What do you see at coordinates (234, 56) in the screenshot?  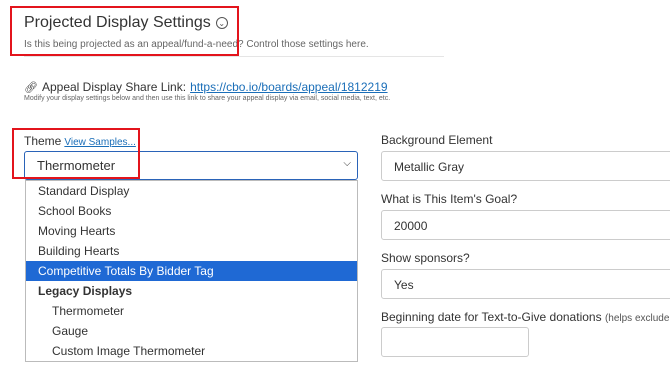 I see `divider` at bounding box center [234, 56].